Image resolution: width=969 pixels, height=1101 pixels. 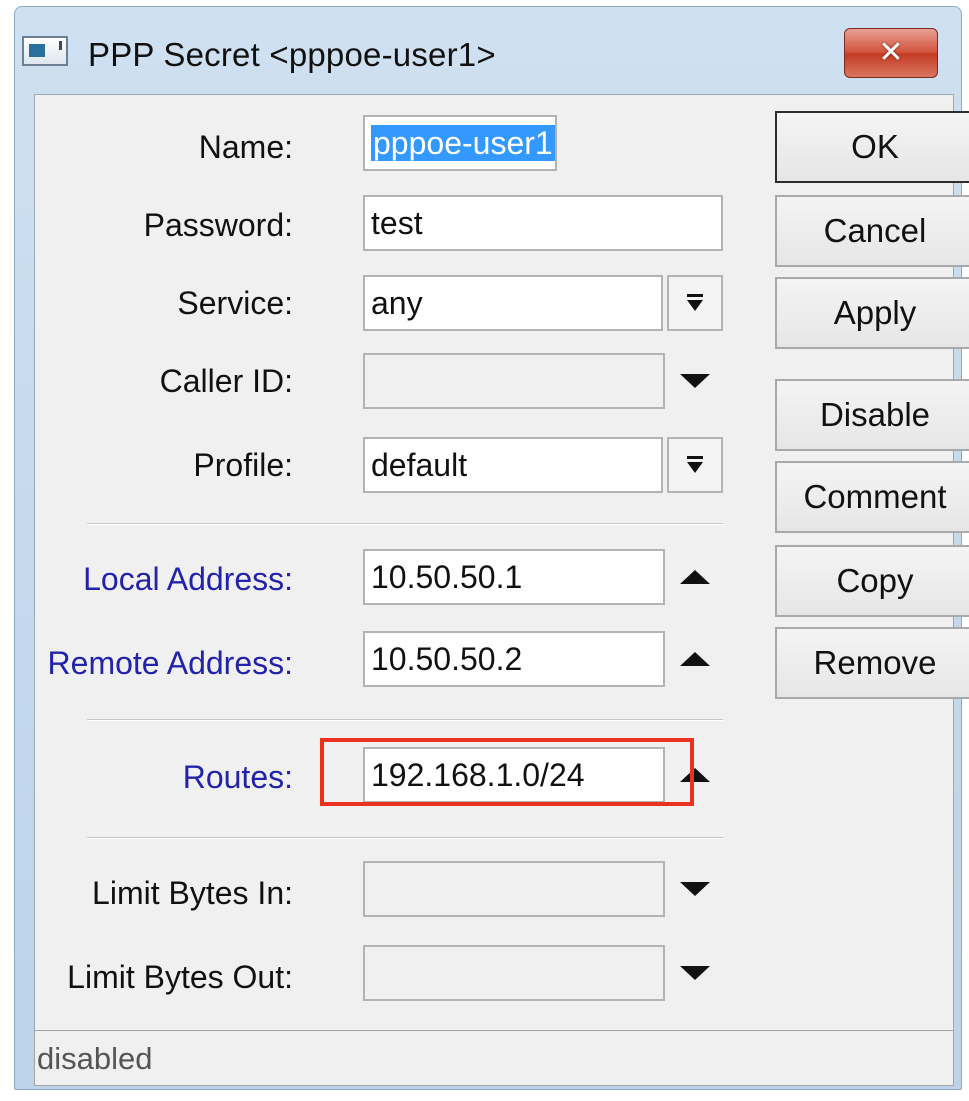 I want to click on cancel-button: Cancel, so click(x=872, y=231).